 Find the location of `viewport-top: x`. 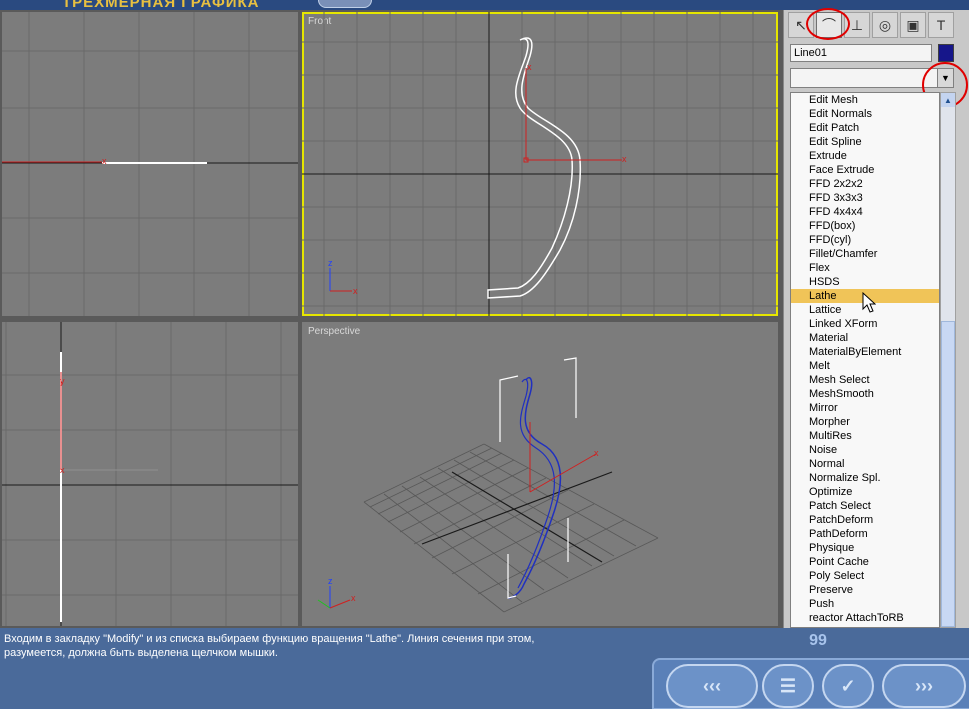

viewport-top: x is located at coordinates (150, 164).